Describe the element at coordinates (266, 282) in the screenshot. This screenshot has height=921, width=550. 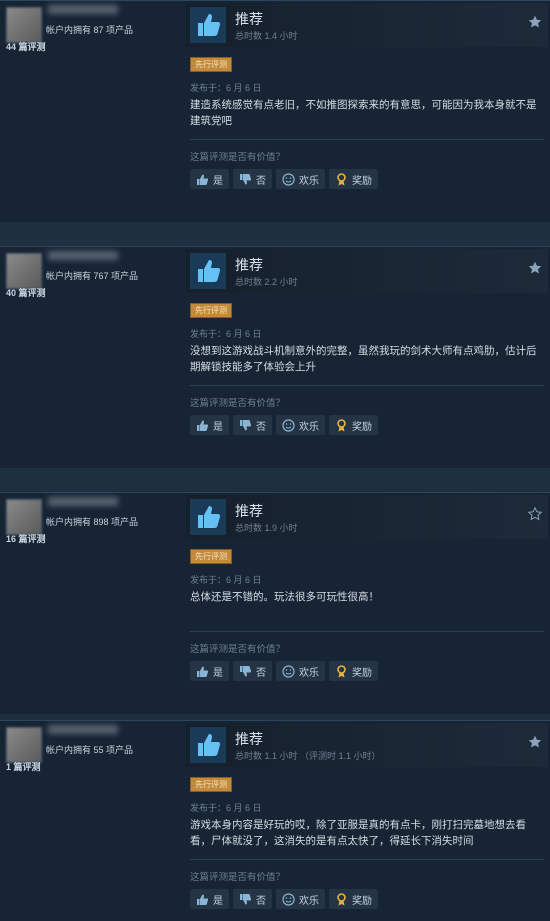
I see `hours-played: 总时数 2.2 小时` at that location.